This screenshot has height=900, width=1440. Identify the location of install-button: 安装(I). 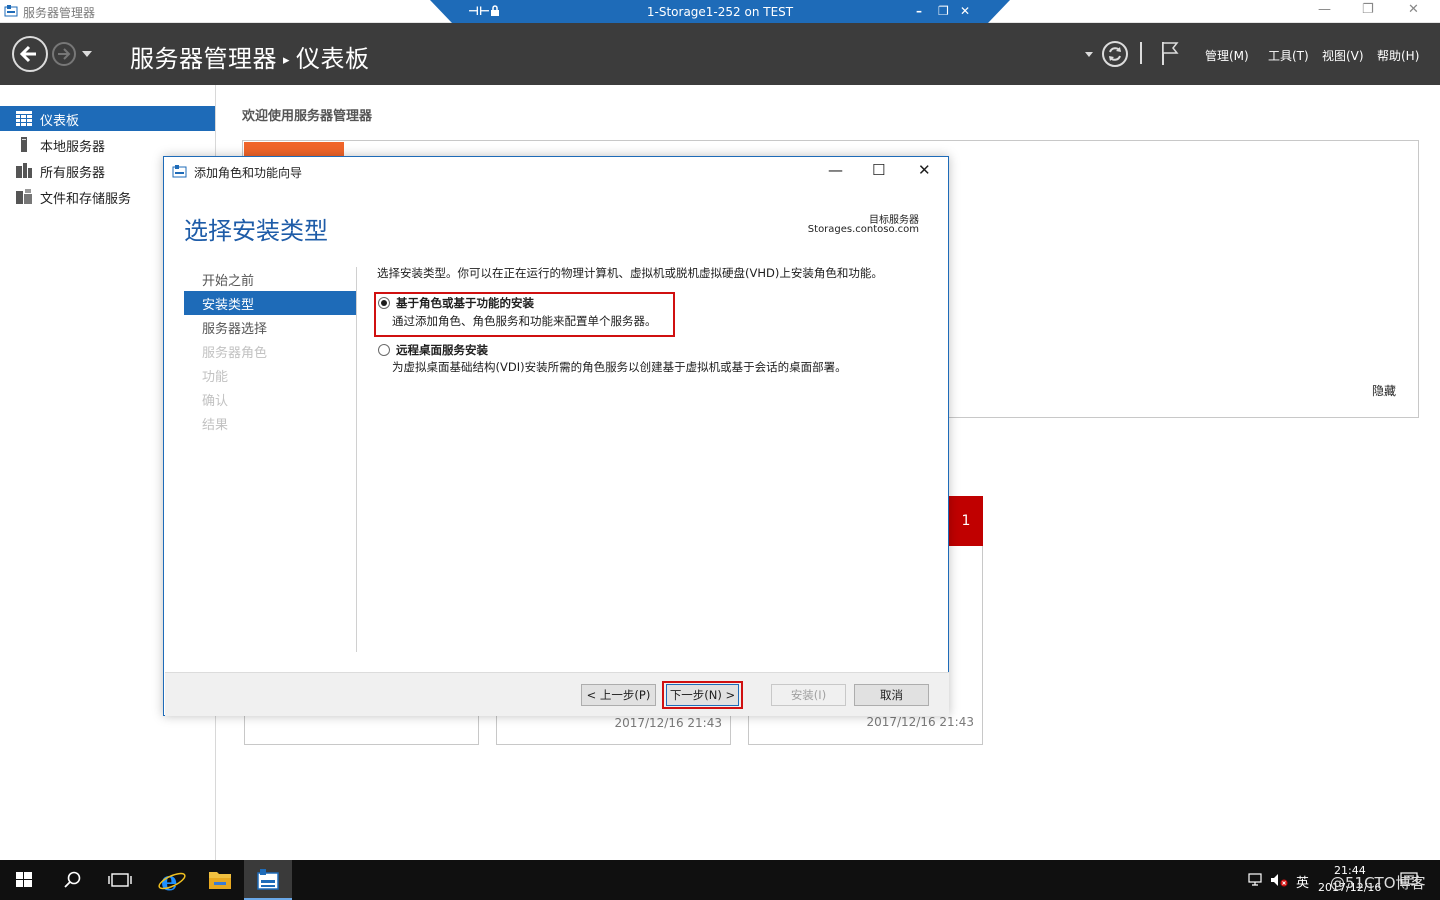
(808, 695).